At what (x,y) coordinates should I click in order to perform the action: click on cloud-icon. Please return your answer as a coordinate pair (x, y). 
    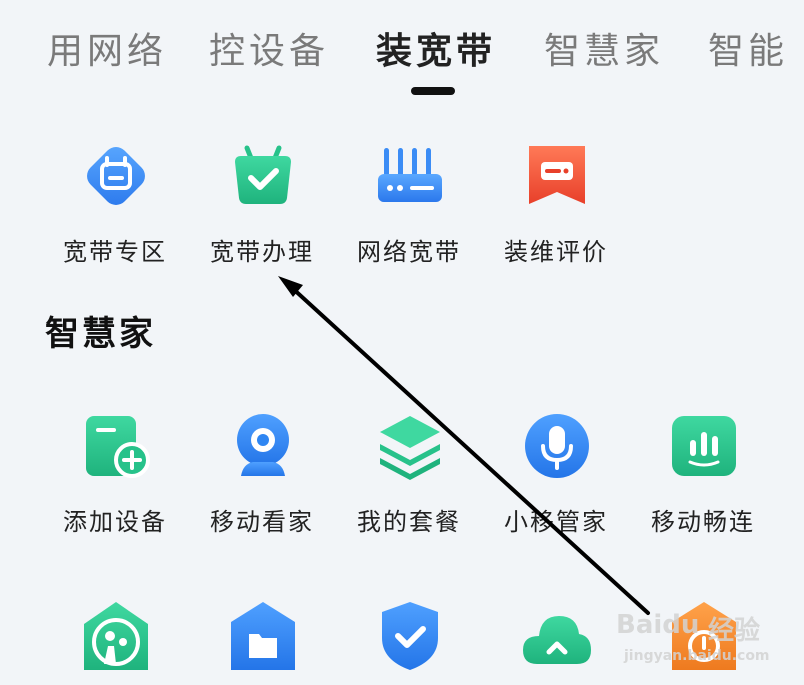
    Looking at the image, I should click on (557, 640).